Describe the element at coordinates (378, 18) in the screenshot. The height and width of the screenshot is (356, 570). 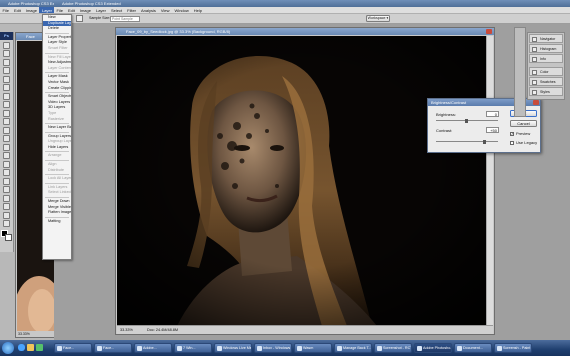
I see `workspace-button: Workspace ▾` at that location.